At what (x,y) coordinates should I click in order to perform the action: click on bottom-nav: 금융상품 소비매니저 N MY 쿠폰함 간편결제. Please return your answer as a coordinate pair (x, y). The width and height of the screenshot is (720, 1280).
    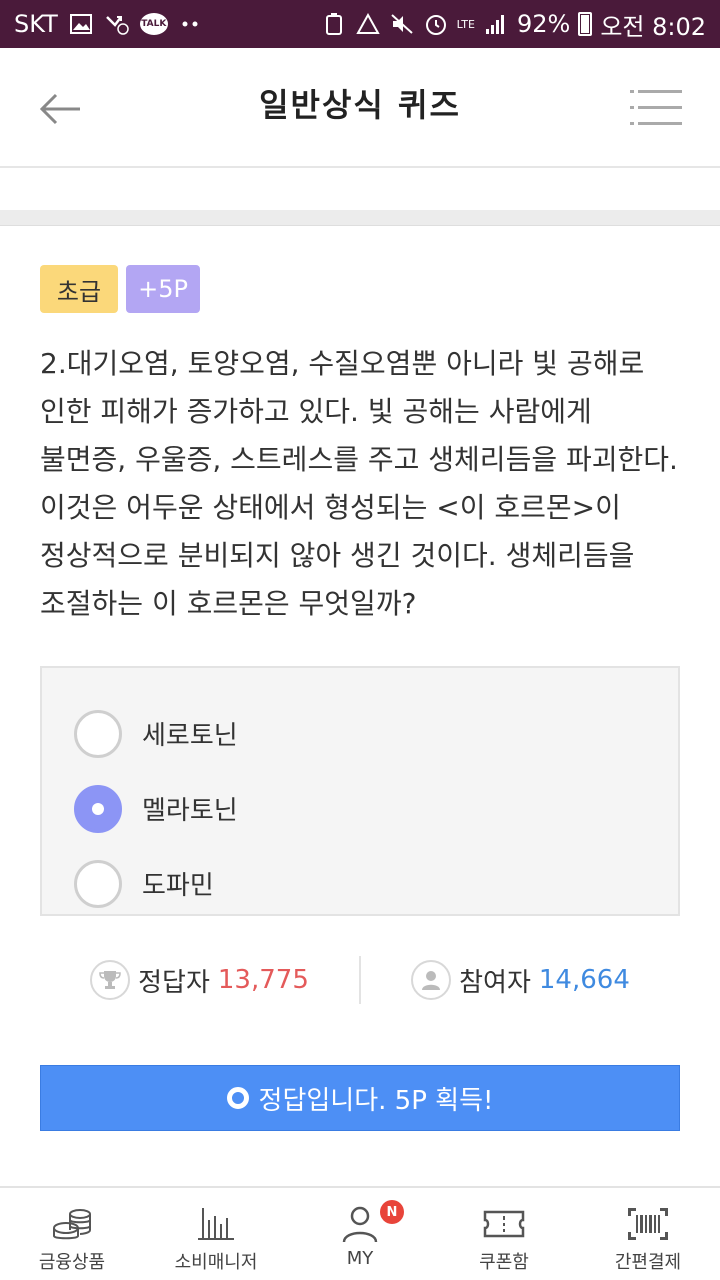
    Looking at the image, I should click on (360, 1233).